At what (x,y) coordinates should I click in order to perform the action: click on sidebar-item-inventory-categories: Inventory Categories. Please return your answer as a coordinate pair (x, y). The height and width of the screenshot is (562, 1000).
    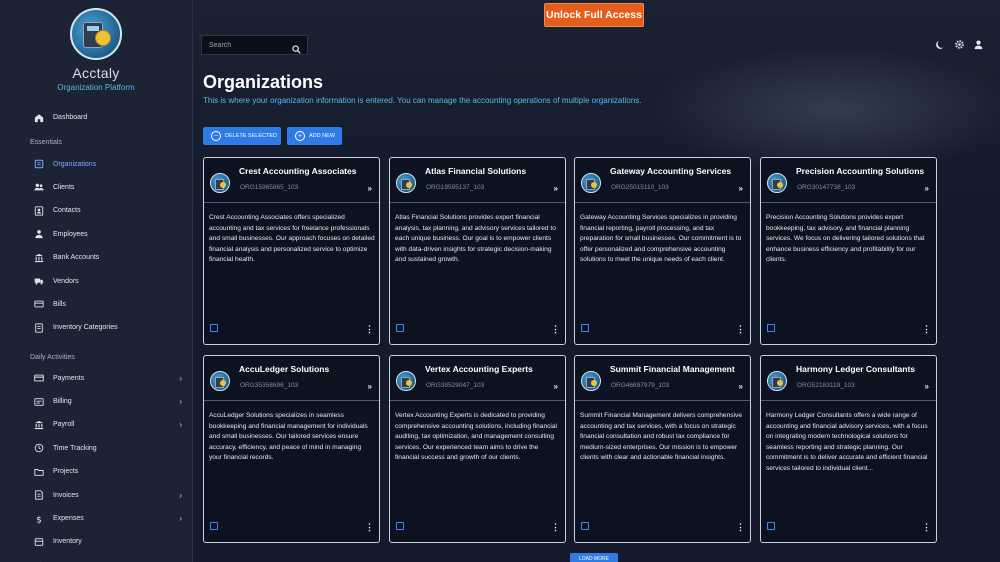
    Looking at the image, I should click on (96, 327).